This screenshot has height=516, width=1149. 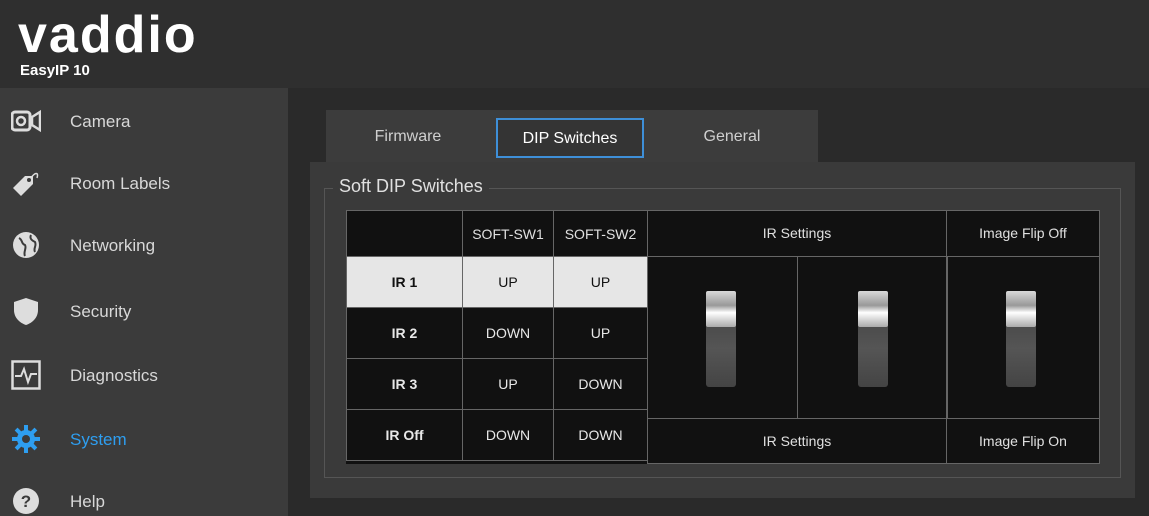 I want to click on pulse-icon, so click(x=26, y=375).